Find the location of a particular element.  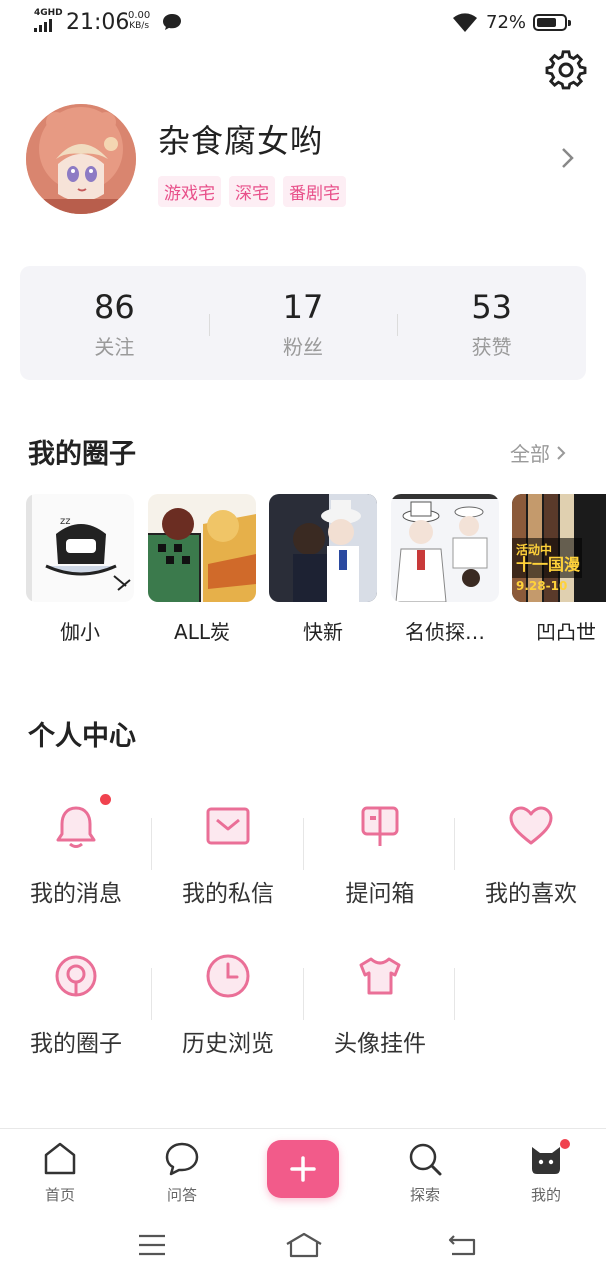

menu-label: 头像挂件 is located at coordinates (380, 1044).